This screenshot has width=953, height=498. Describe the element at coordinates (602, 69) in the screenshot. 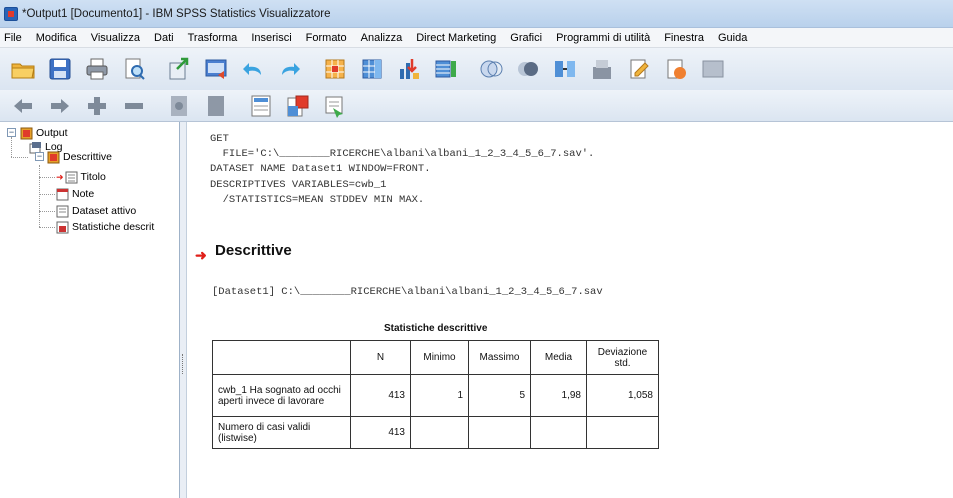

I see `select-cases-icon` at that location.